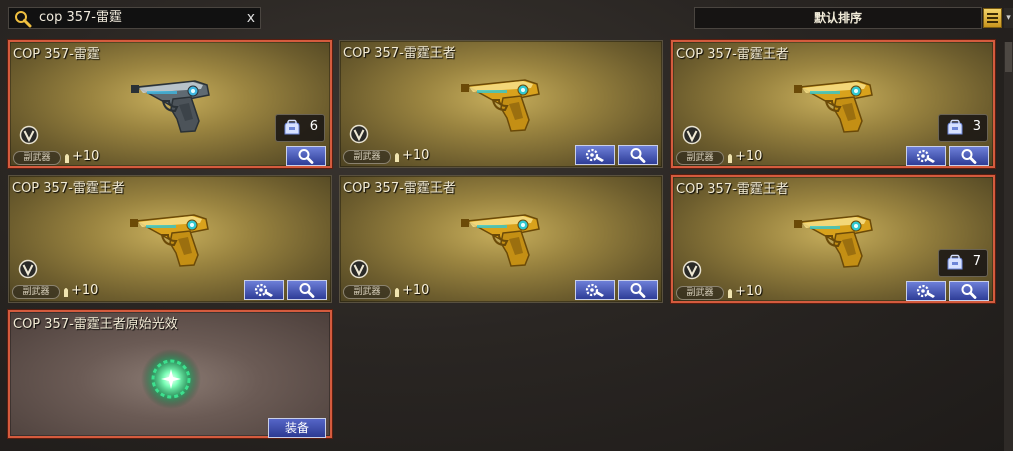 Image resolution: width=1013 pixels, height=451 pixels. I want to click on sort-label: 默认排序, so click(837, 18).